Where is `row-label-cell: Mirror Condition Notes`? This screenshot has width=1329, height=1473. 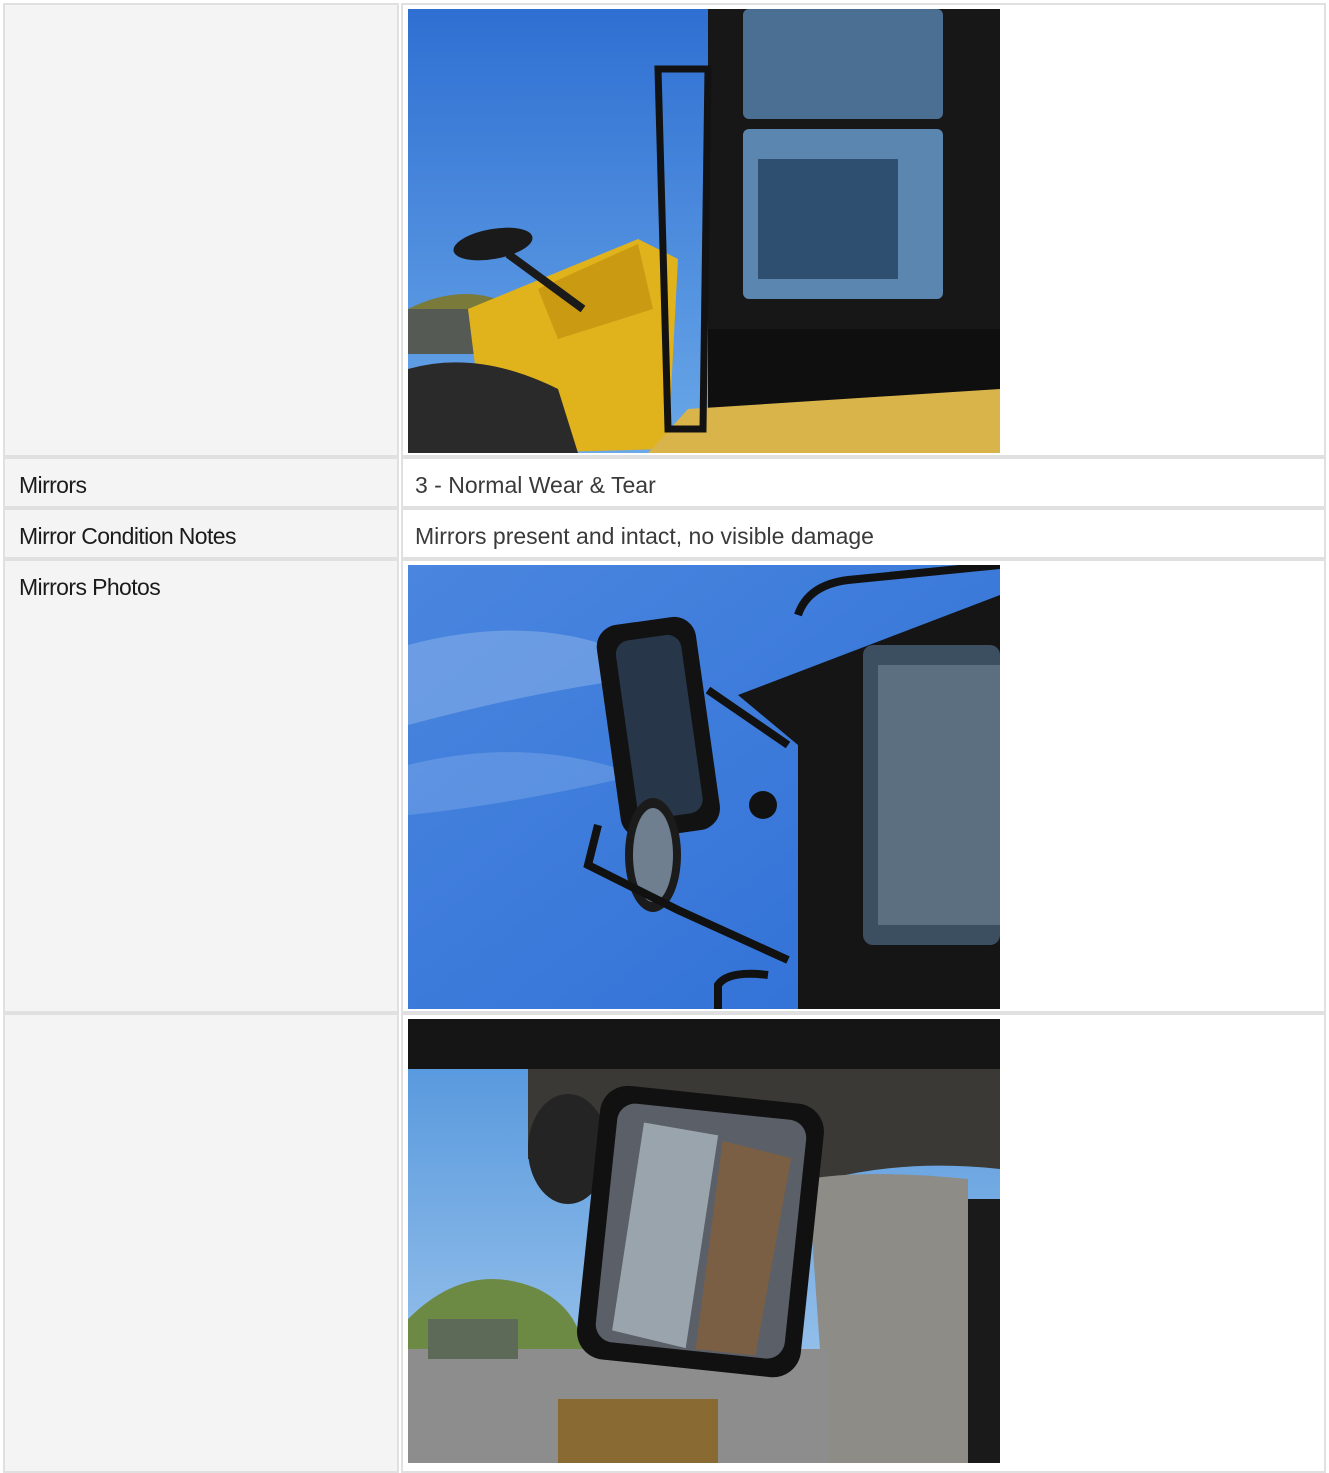 row-label-cell: Mirror Condition Notes is located at coordinates (201, 533).